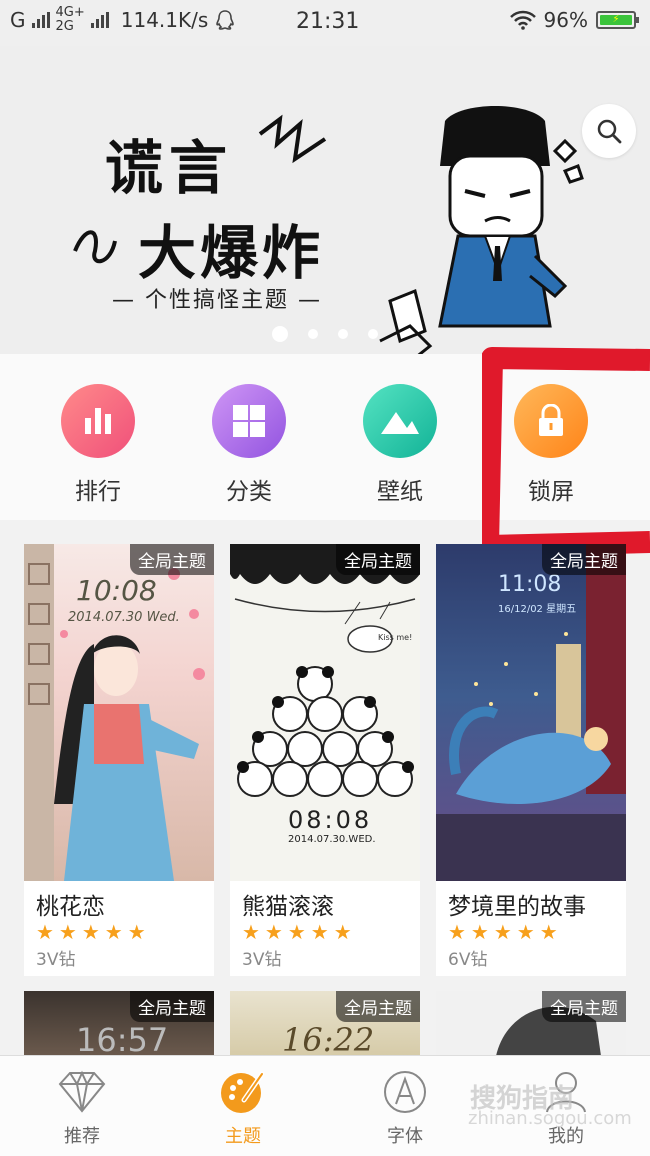 Image resolution: width=650 pixels, height=1156 pixels. I want to click on tab-themes: 主题, so click(243, 1109).